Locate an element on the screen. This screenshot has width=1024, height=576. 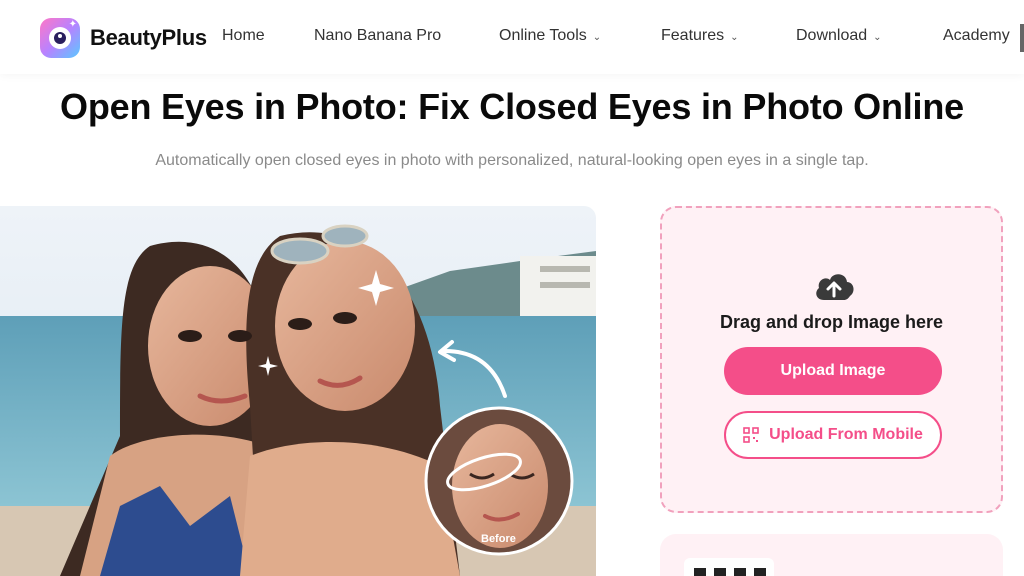
nav-download: Download ⌄ is located at coordinates (839, 36).